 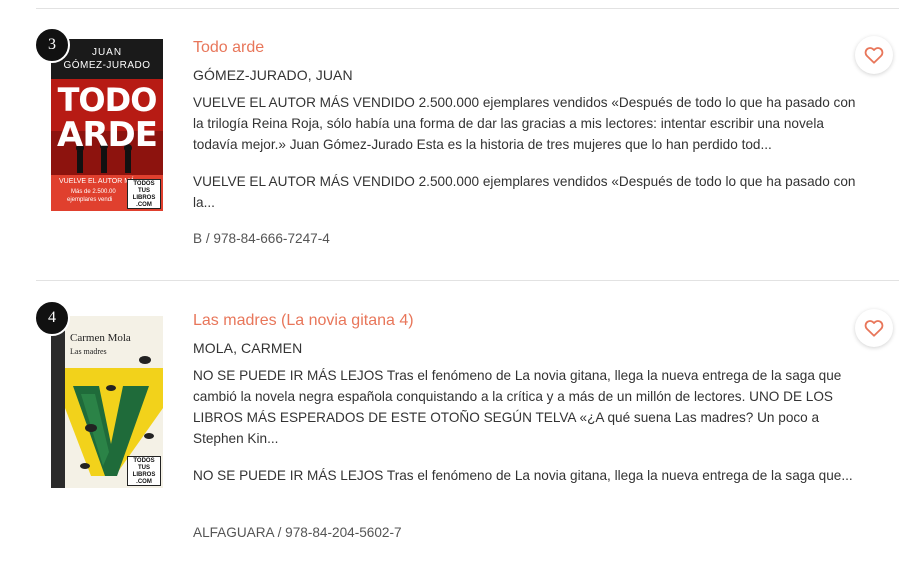 What do you see at coordinates (97, 181) in the screenshot?
I see `cover-band-line1: VUELVE EL AUTOR MÁ` at bounding box center [97, 181].